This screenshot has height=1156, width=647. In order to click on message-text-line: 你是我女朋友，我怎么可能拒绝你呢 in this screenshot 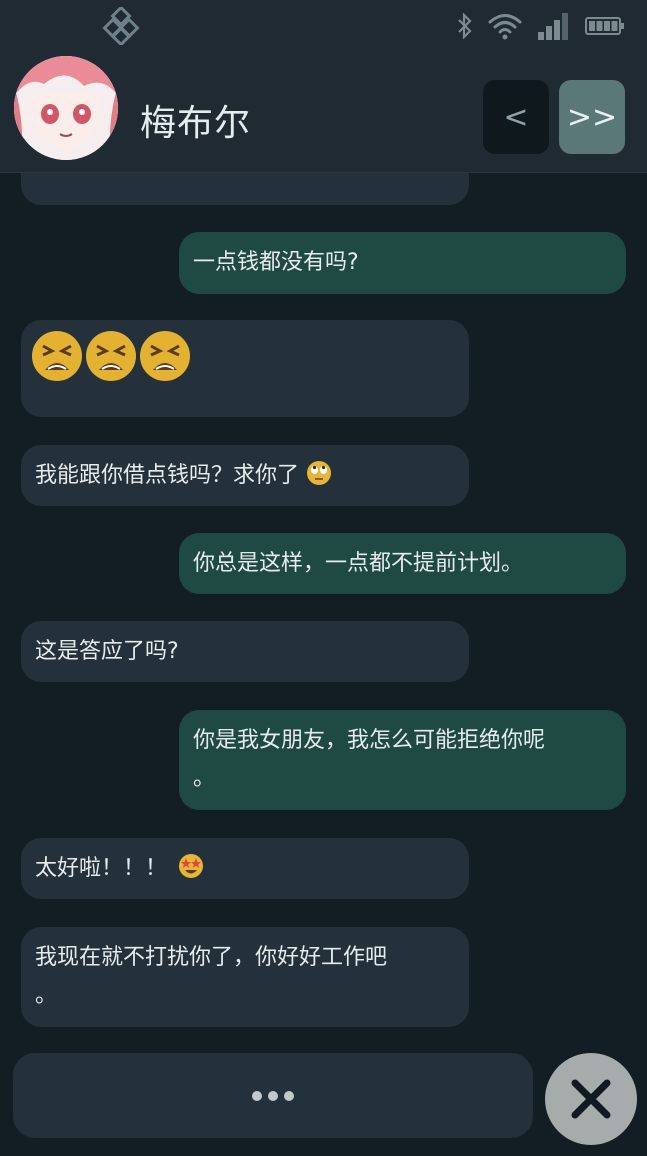, I will do `click(369, 740)`.